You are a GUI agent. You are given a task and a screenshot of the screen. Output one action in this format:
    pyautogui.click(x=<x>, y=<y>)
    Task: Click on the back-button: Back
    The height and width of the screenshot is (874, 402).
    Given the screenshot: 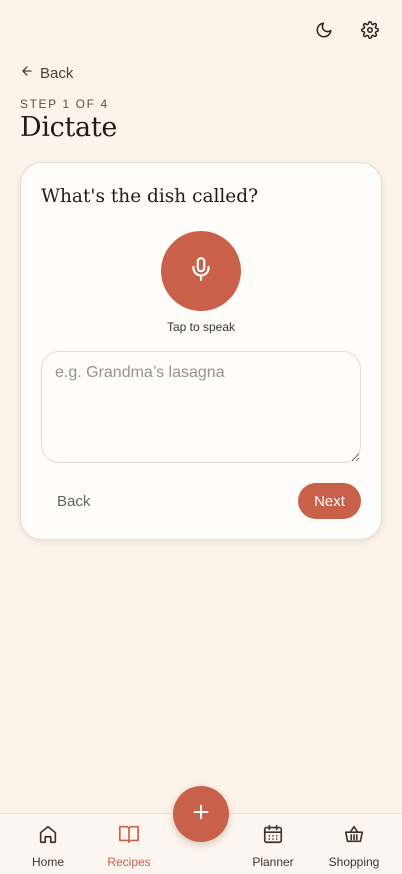 What is the action you would take?
    pyautogui.click(x=73, y=501)
    